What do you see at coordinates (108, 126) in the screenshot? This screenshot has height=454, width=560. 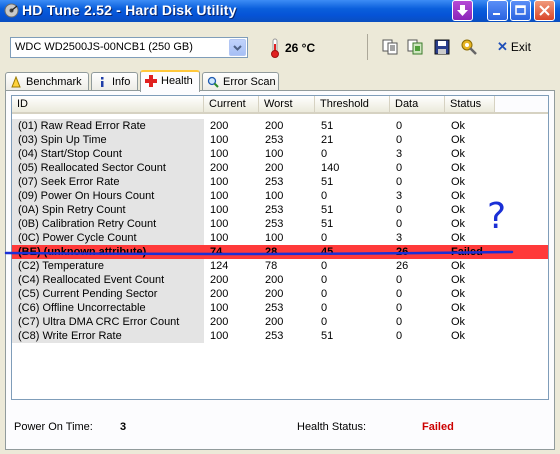 I see `cell-id: (01) Raw Read Error Rate` at bounding box center [108, 126].